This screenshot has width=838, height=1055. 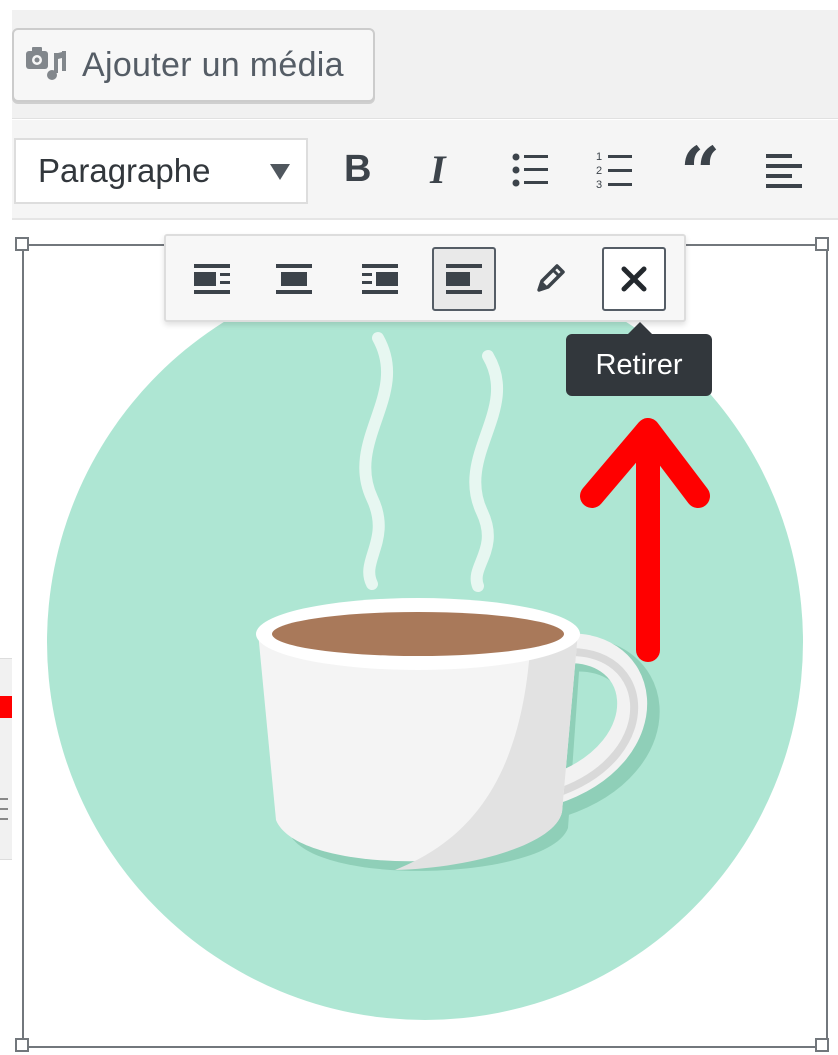 I want to click on pencil-icon, so click(x=551, y=278).